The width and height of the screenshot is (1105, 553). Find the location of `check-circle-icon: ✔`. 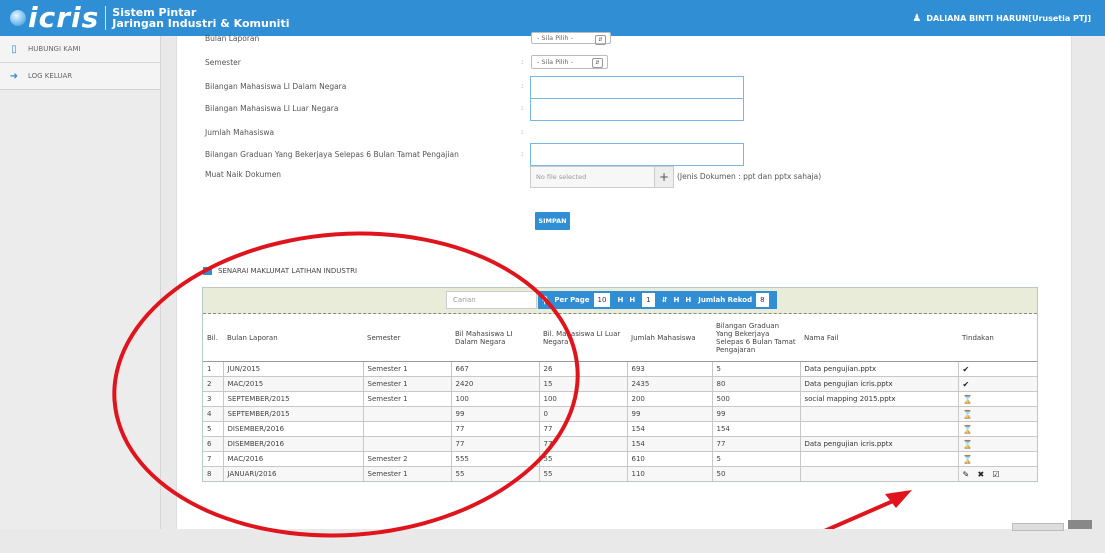

check-circle-icon: ✔ is located at coordinates (966, 369).